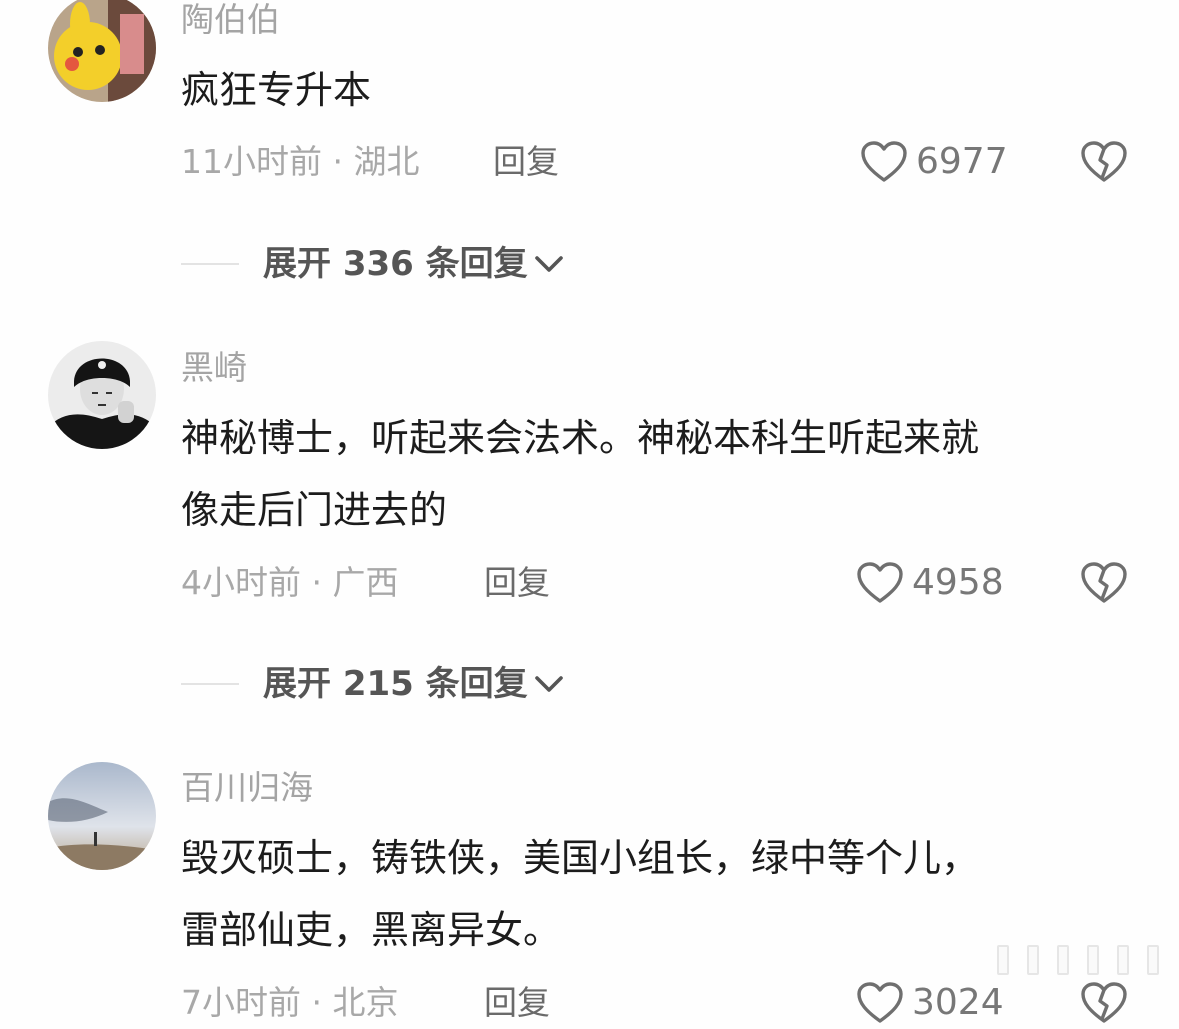  What do you see at coordinates (1078, 960) in the screenshot?
I see `watermark` at bounding box center [1078, 960].